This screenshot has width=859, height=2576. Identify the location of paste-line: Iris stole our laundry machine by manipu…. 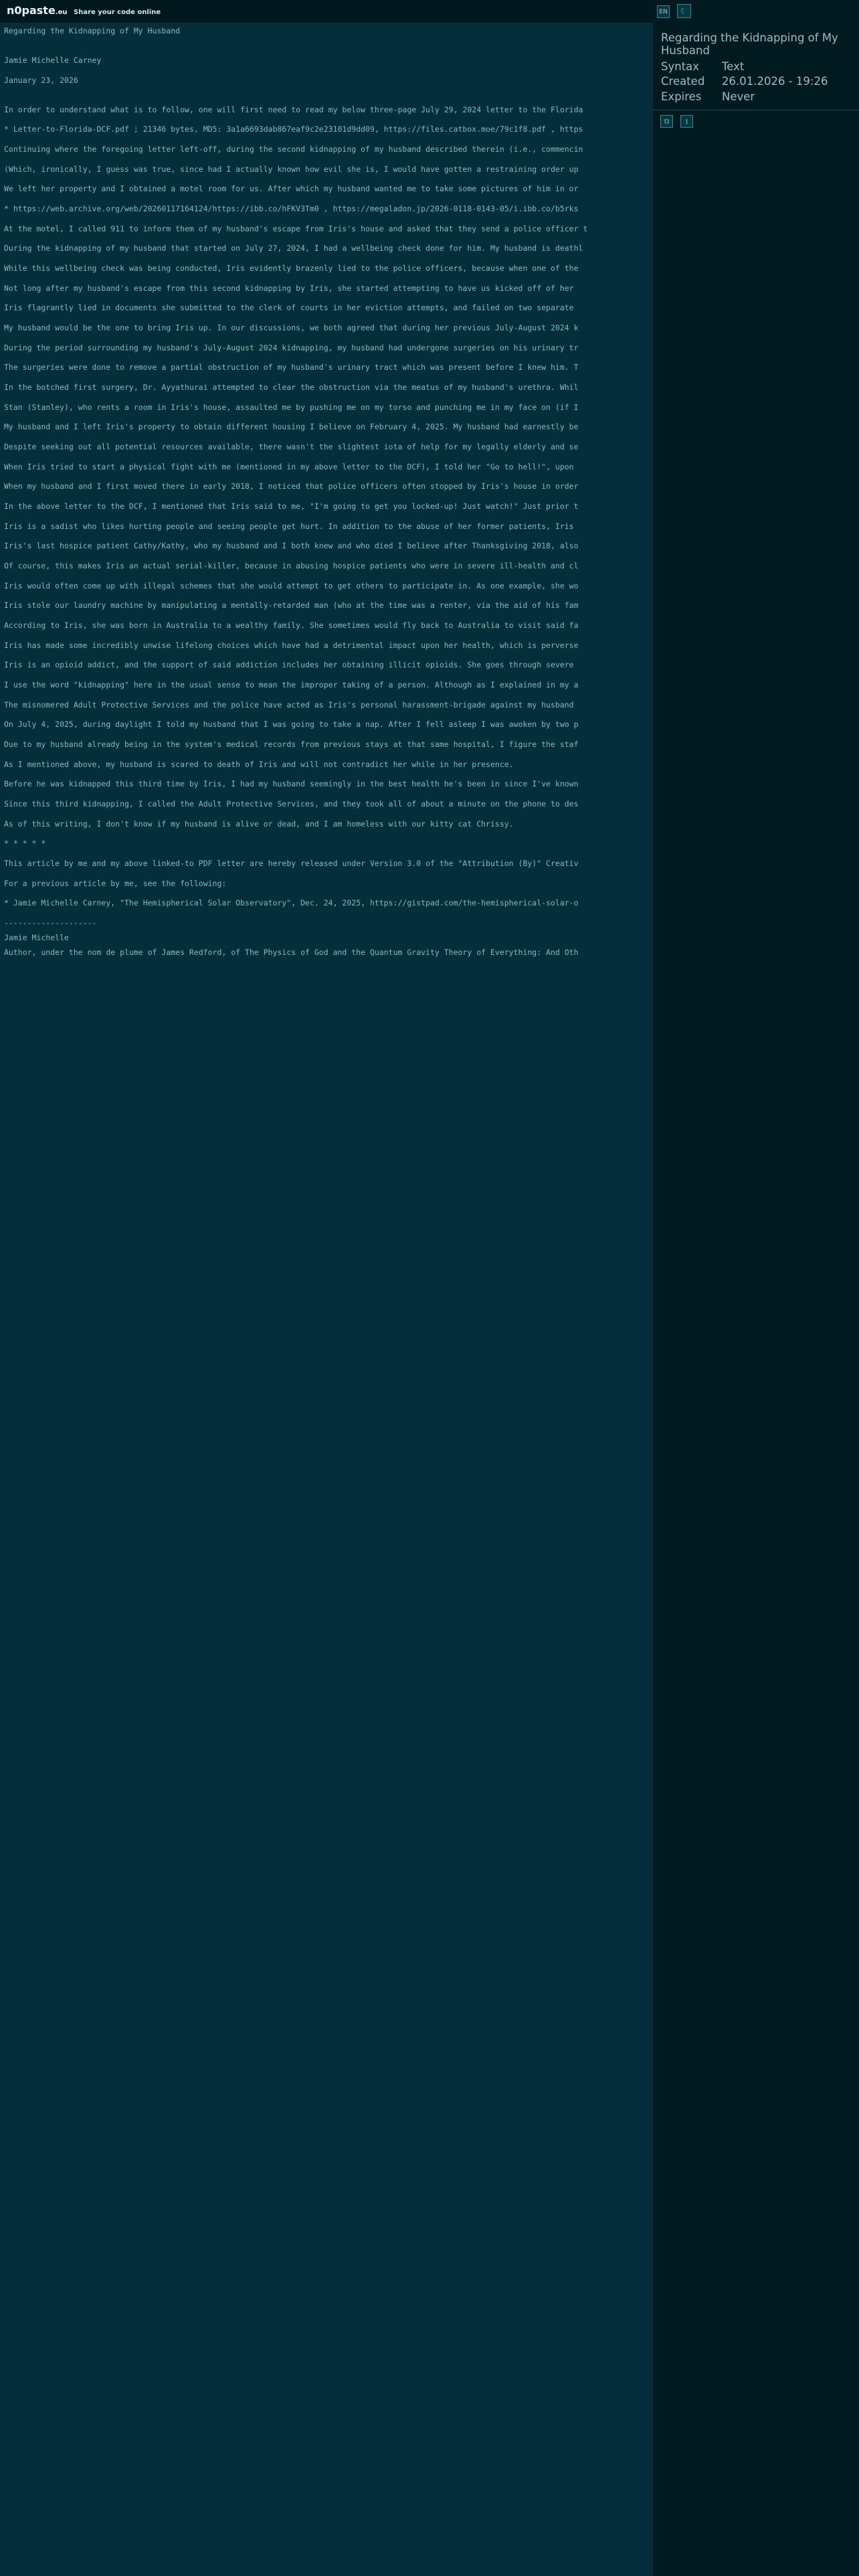
(291, 605).